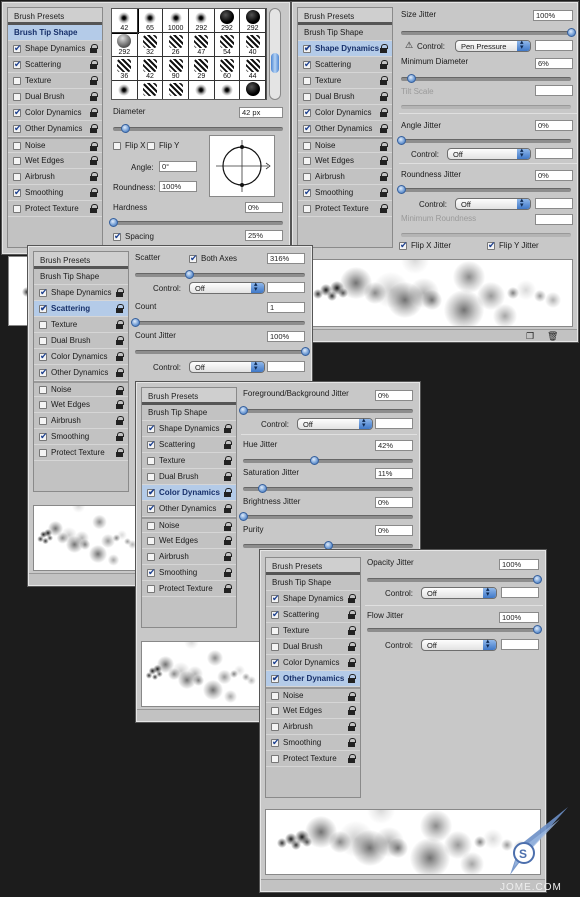 The height and width of the screenshot is (897, 580). I want to click on sidebar-item-brush-presets: Brush Presets, so click(81, 260).